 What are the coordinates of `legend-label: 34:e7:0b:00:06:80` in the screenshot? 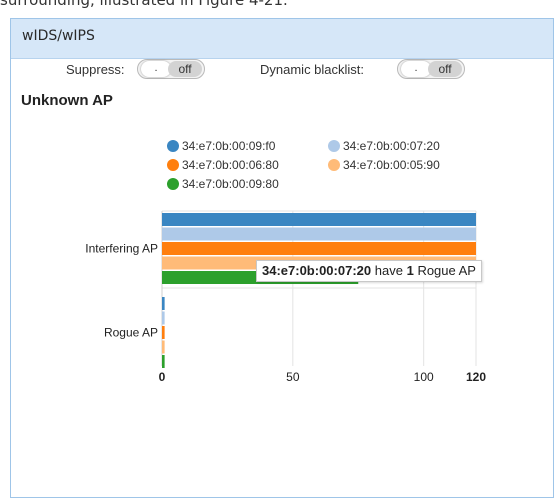 It's located at (230, 165).